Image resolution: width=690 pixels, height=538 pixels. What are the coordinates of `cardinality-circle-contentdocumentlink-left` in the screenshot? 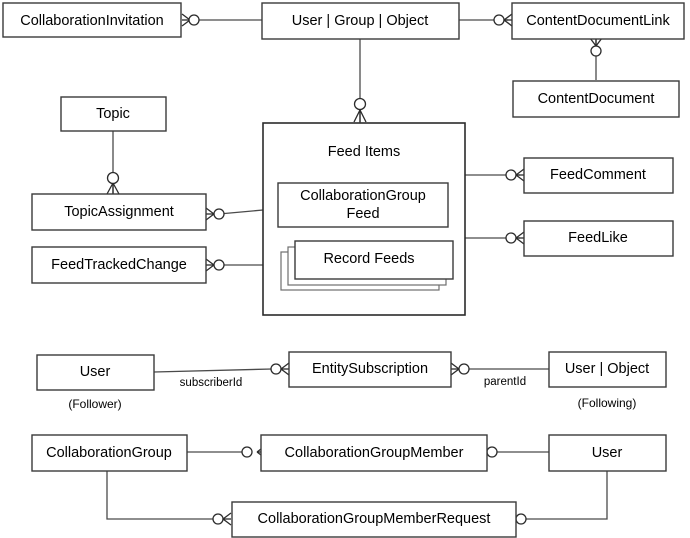 It's located at (499, 20).